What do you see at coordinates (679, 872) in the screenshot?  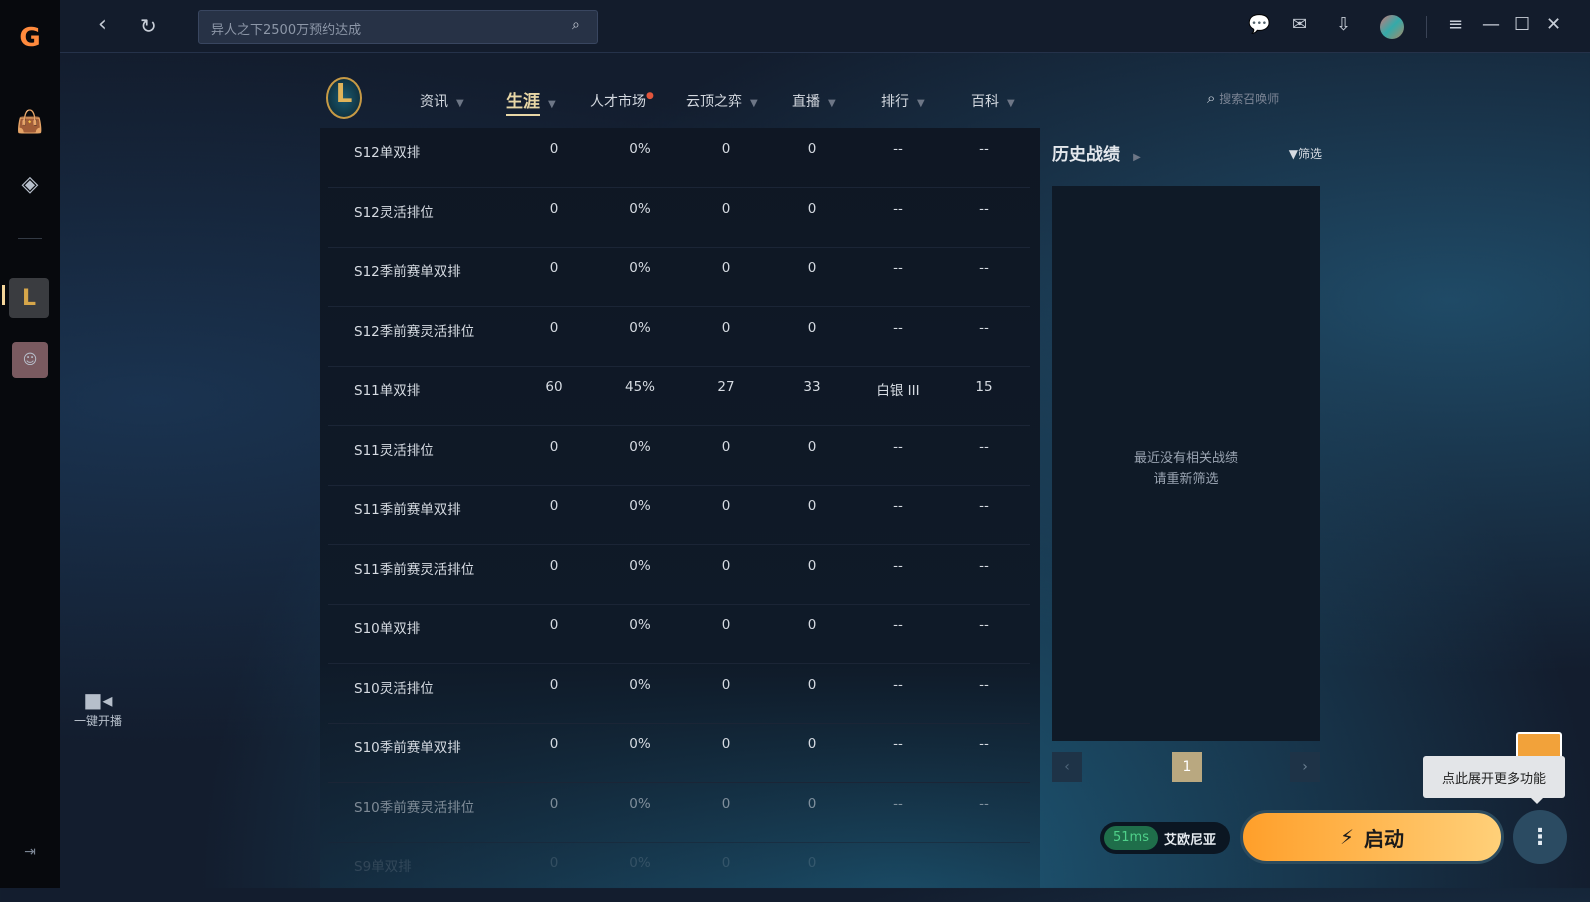 I see `table-row: S9单双排 0 0% 0 0` at bounding box center [679, 872].